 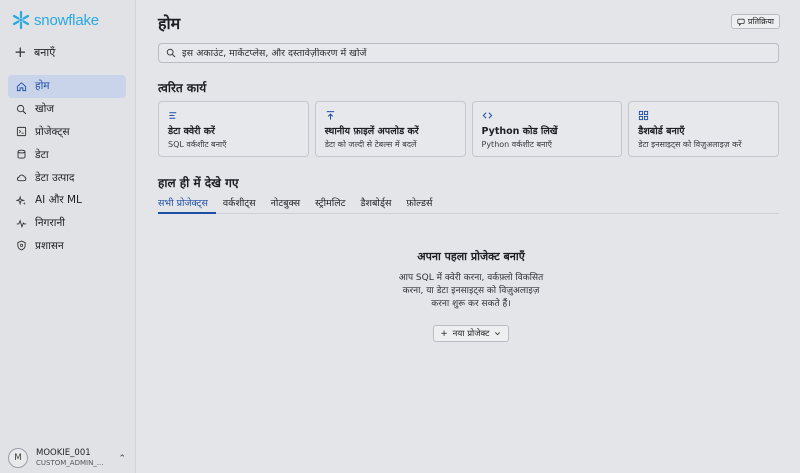 What do you see at coordinates (198, 183) in the screenshot?
I see `recent-title: हाल ही में देखे गए` at bounding box center [198, 183].